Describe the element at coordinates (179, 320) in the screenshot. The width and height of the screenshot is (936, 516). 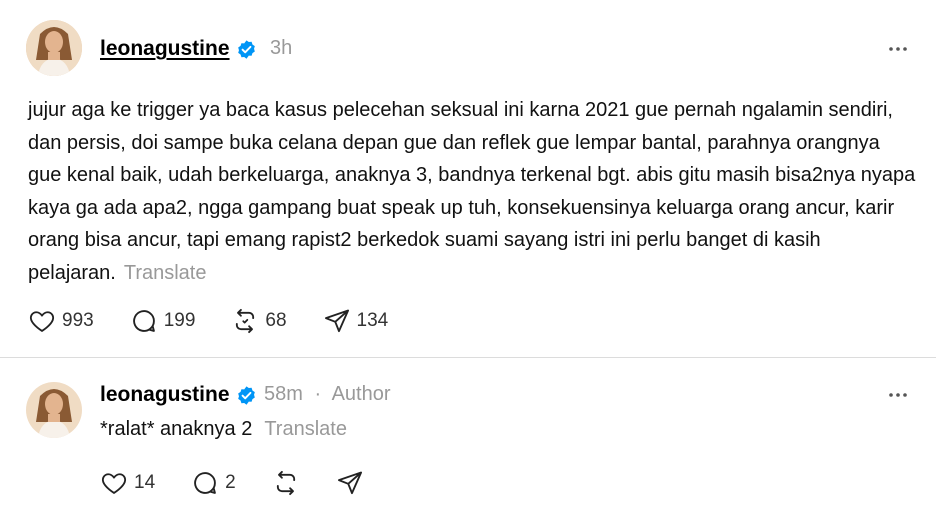
I see `comment-count: 199` at that location.